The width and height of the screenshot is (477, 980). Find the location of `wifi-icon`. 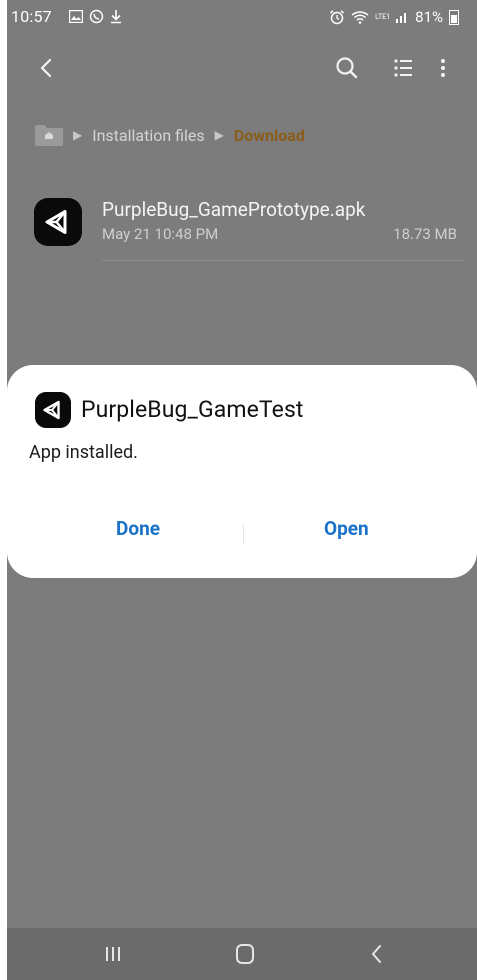

wifi-icon is located at coordinates (360, 17).